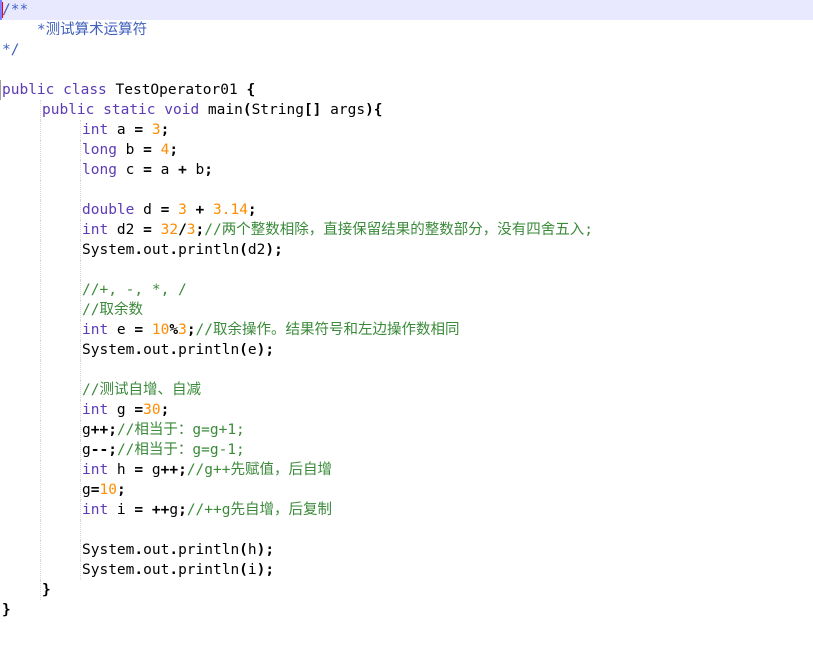 This screenshot has width=813, height=645. What do you see at coordinates (108, 210) in the screenshot?
I see `code-token: double` at bounding box center [108, 210].